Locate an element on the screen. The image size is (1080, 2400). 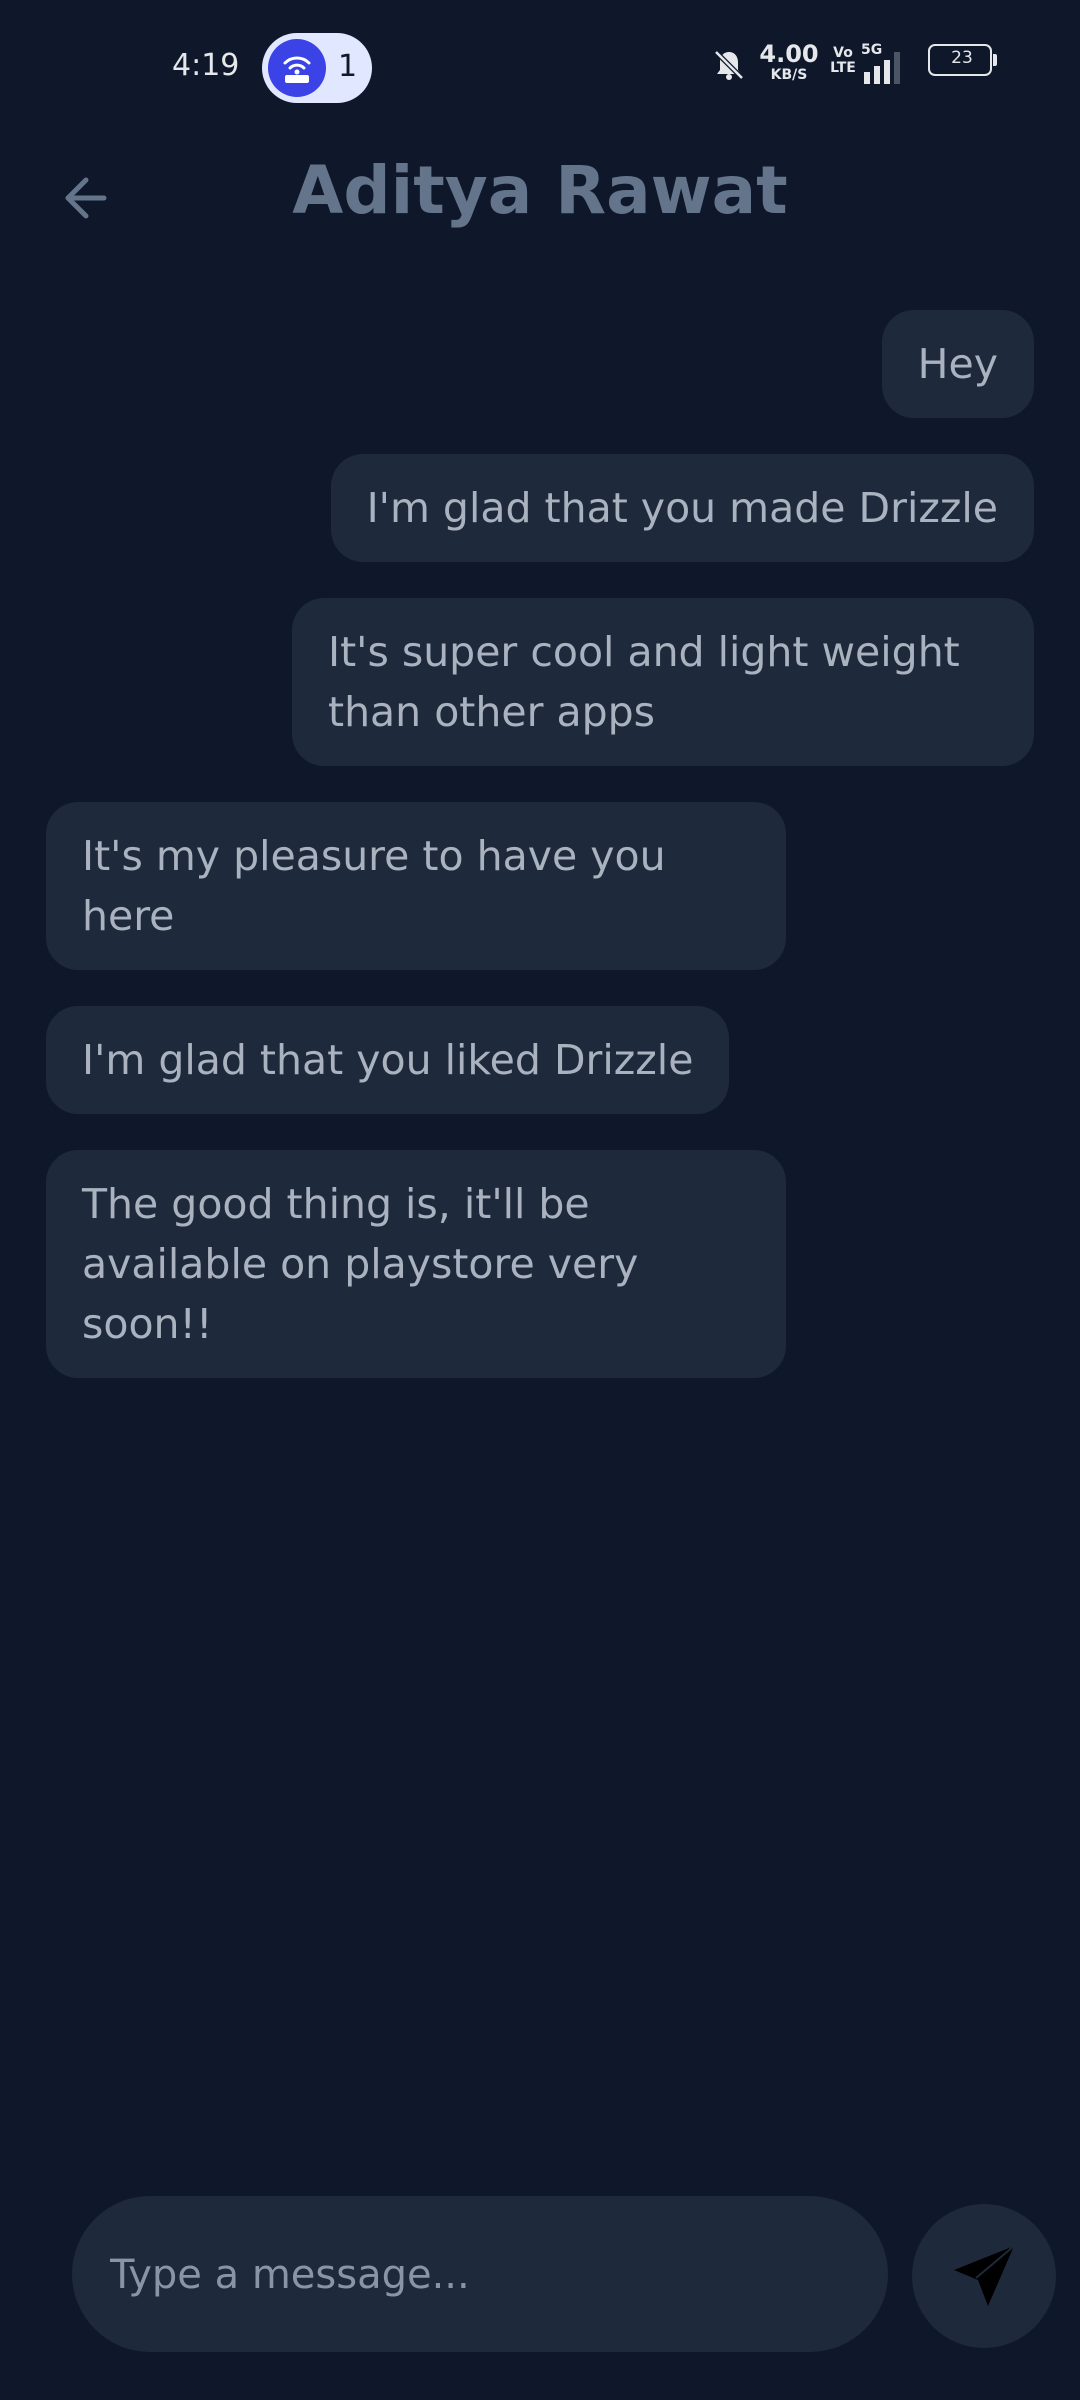
battery-level: 23 is located at coordinates (962, 58).